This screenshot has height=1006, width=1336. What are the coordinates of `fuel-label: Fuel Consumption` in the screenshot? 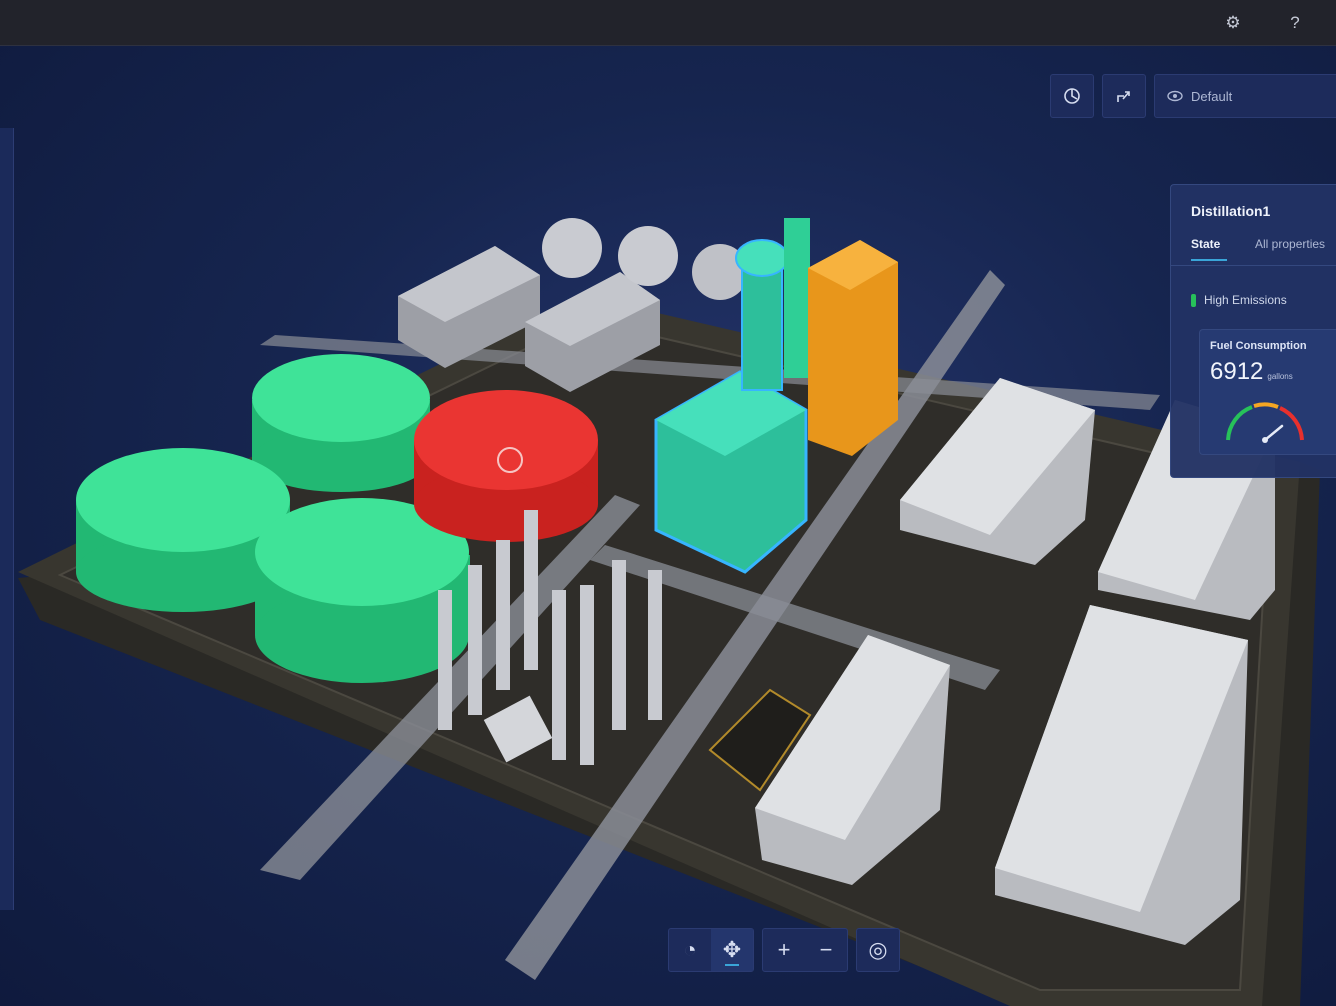 It's located at (1258, 346).